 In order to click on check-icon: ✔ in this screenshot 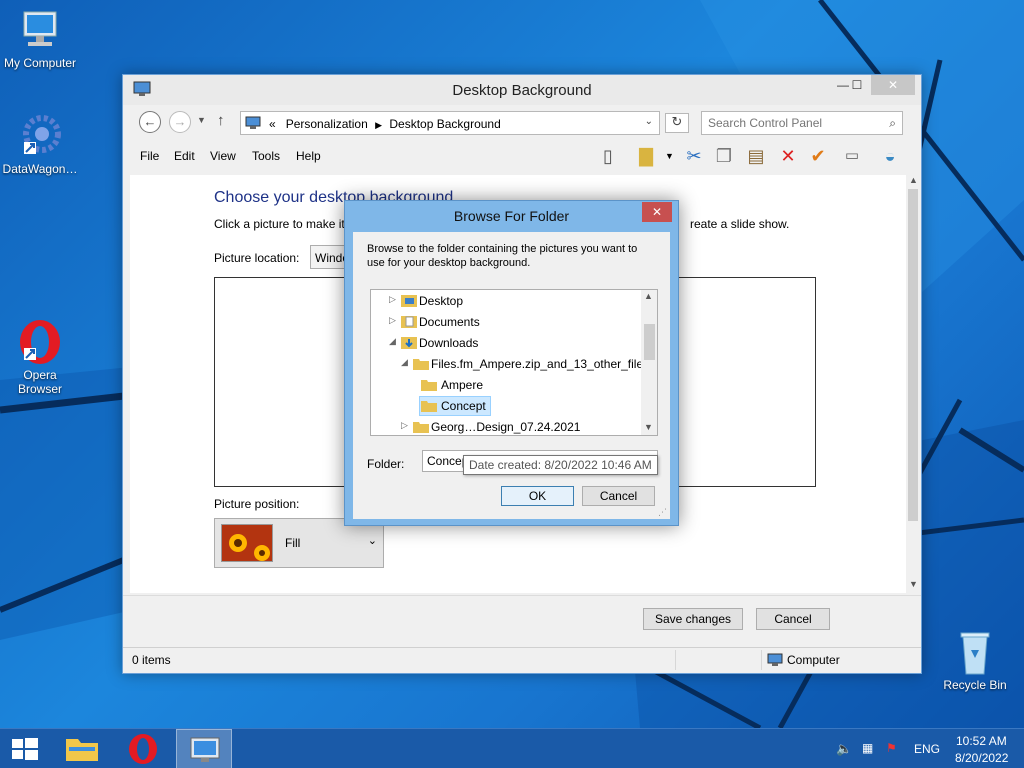, I will do `click(818, 156)`.